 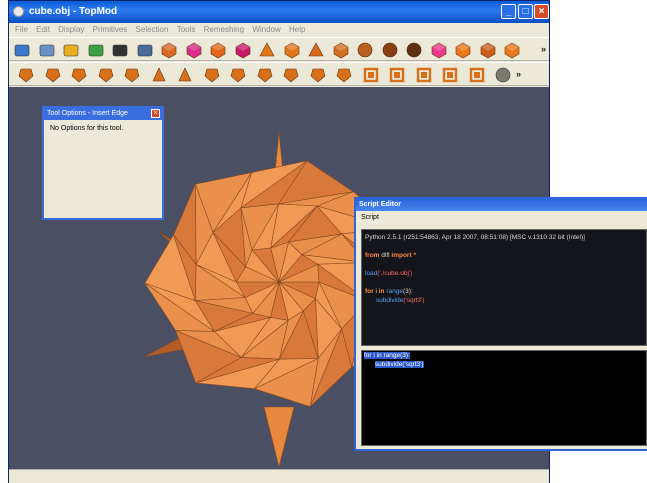 What do you see at coordinates (399, 364) in the screenshot?
I see `editor-line-2: subdivide('sqrt3')` at bounding box center [399, 364].